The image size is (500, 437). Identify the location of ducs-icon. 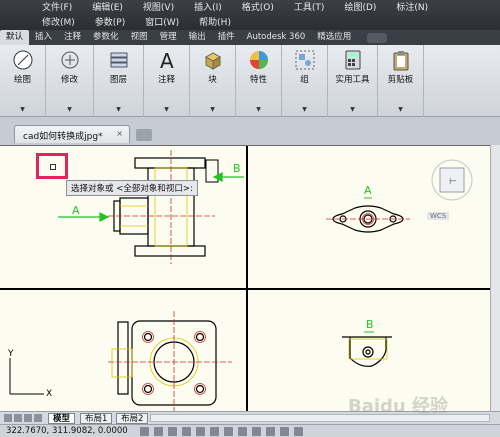
(228, 431).